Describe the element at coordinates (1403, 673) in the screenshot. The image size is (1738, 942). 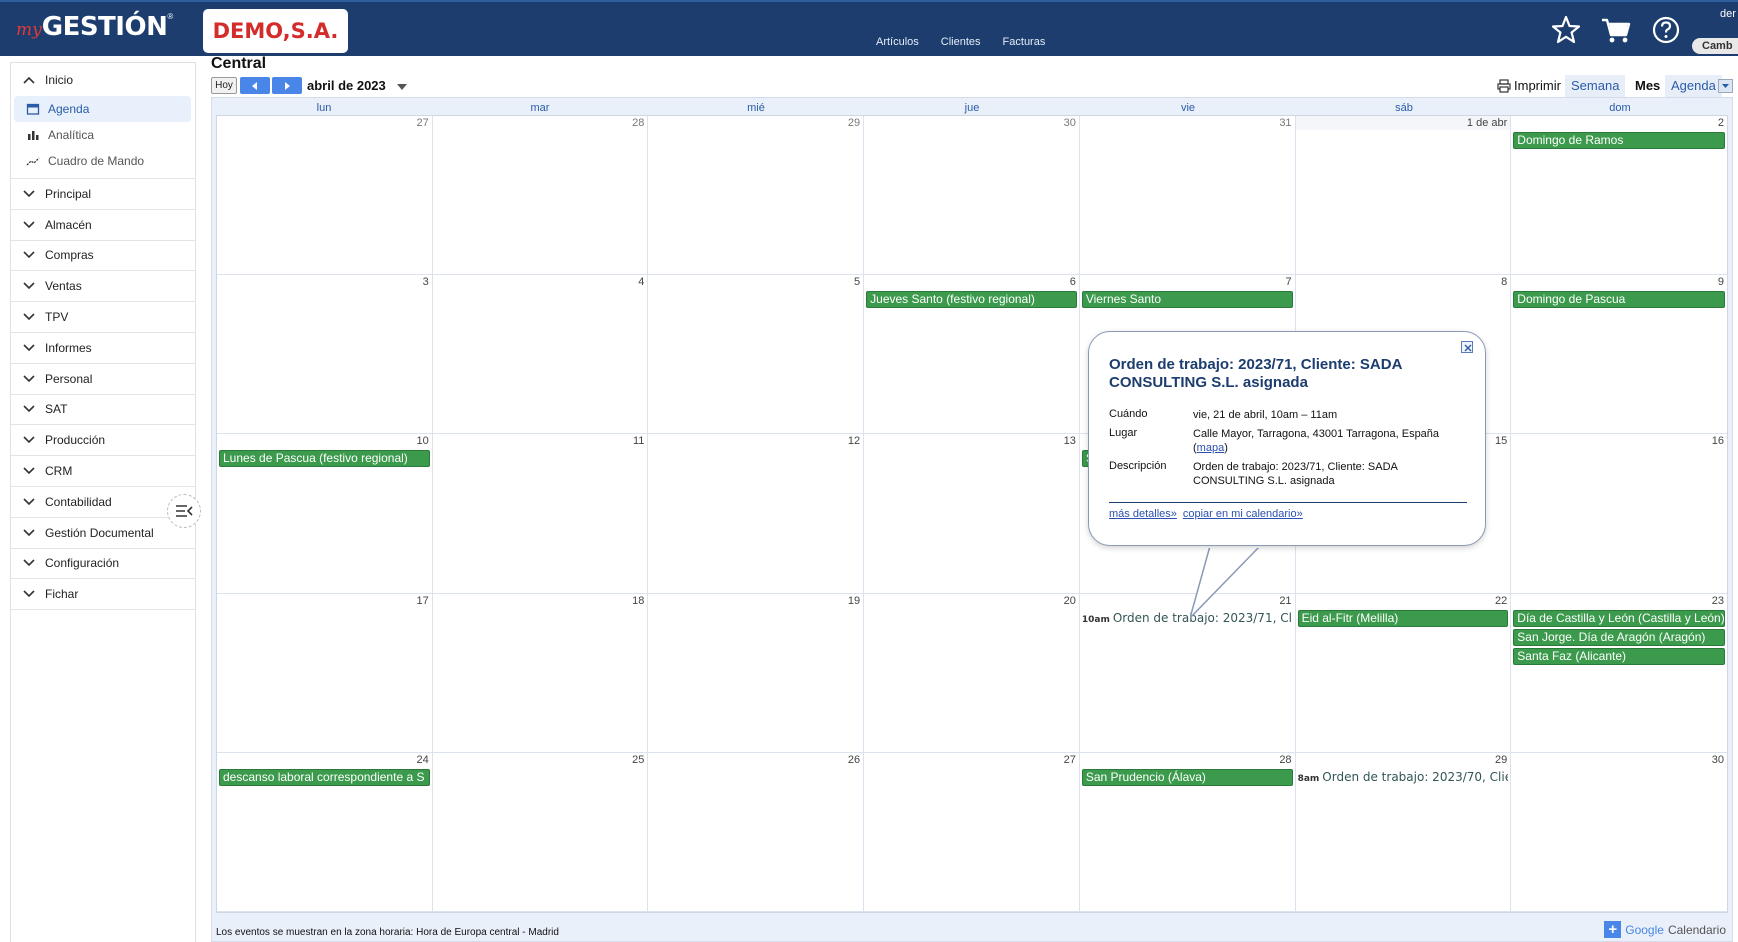
I see `day-cell: 22 Eid al-Fitr (Melilla)` at that location.